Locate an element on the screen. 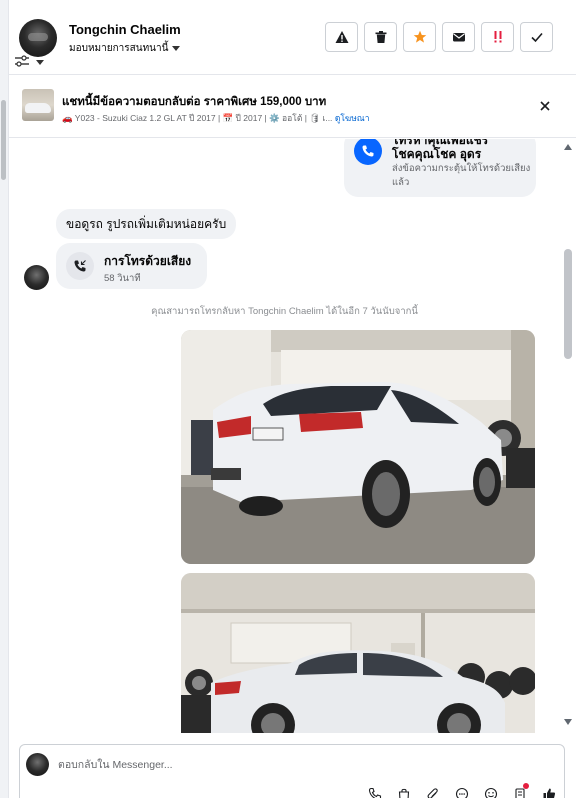 The height and width of the screenshot is (798, 576). voice-call-duration: 58 วินาที is located at coordinates (122, 278).